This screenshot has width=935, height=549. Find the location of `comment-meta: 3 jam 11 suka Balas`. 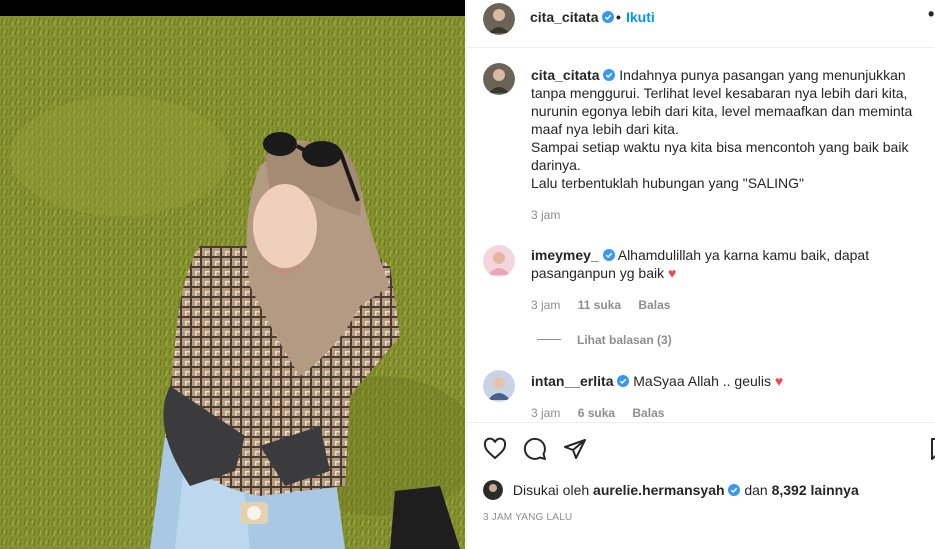

comment-meta: 3 jam 11 suka Balas is located at coordinates (600, 305).